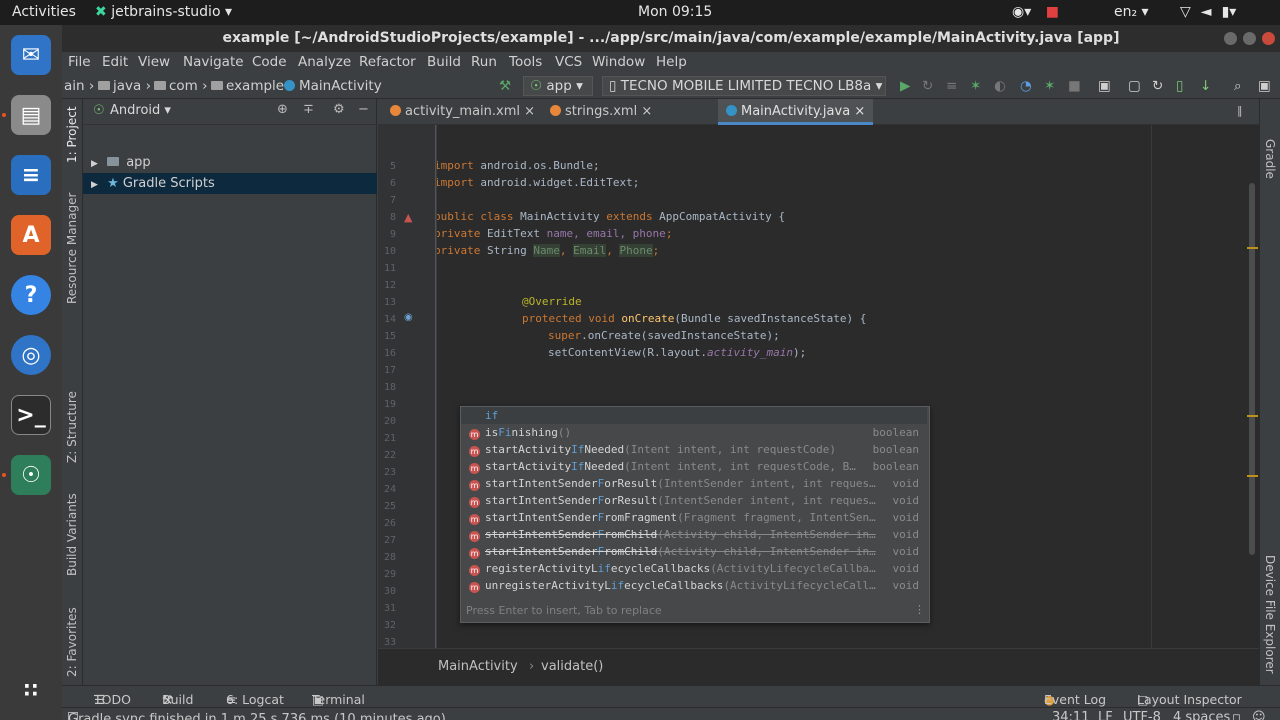 The image size is (1280, 720). I want to click on language-indicator: en₂ ▾, so click(1131, 12).